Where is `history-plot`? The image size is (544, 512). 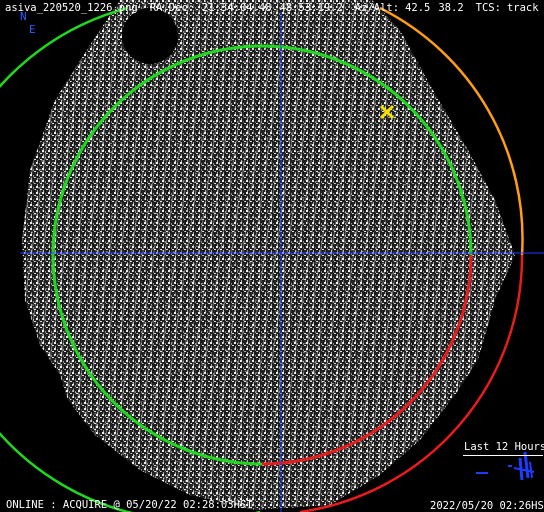 history-plot is located at coordinates (505, 466).